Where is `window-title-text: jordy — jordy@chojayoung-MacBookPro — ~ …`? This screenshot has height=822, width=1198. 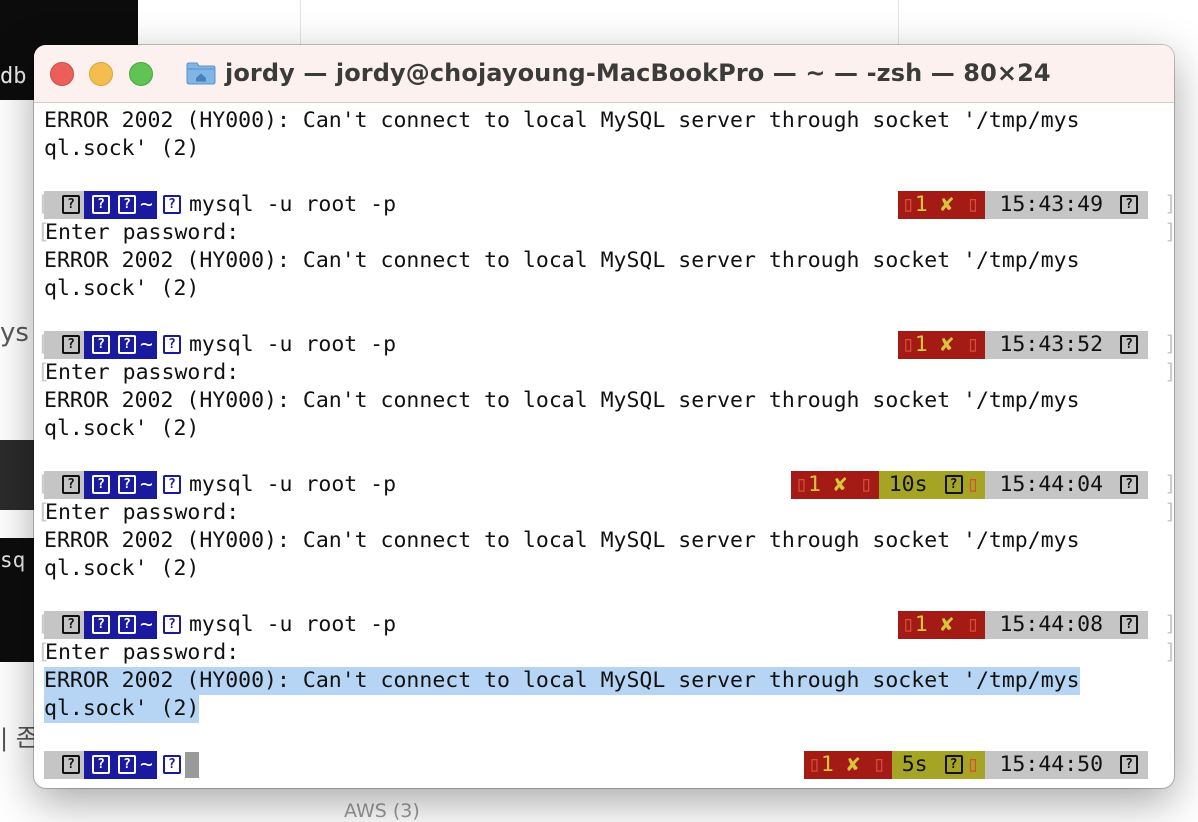 window-title-text: jordy — jordy@chojayoung-MacBookPro — ~ … is located at coordinates (638, 73).